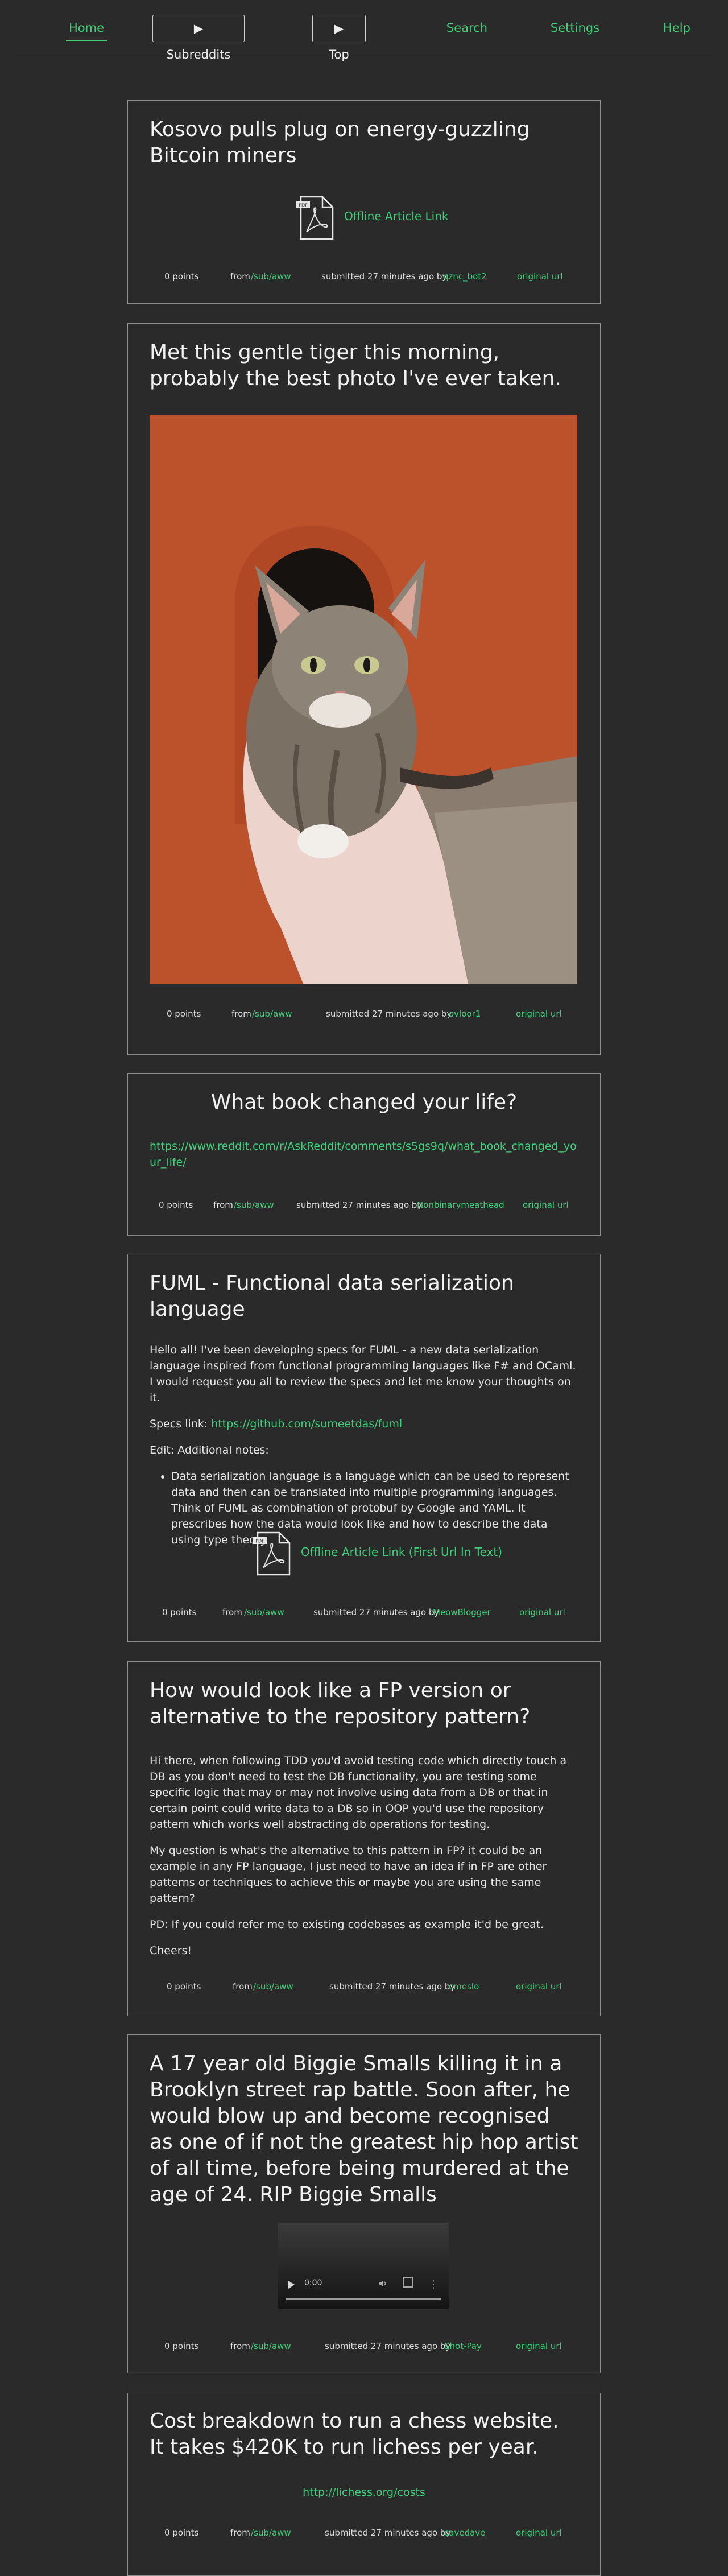 This screenshot has height=2576, width=728. What do you see at coordinates (575, 28) in the screenshot?
I see `nav-settings-link: Settings` at bounding box center [575, 28].